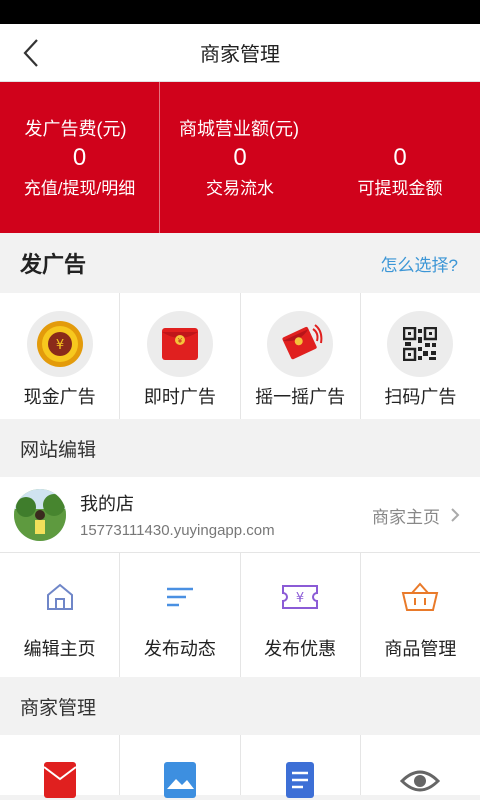 The image size is (480, 800). I want to click on publish-post-button: 发布动态, so click(180, 615).